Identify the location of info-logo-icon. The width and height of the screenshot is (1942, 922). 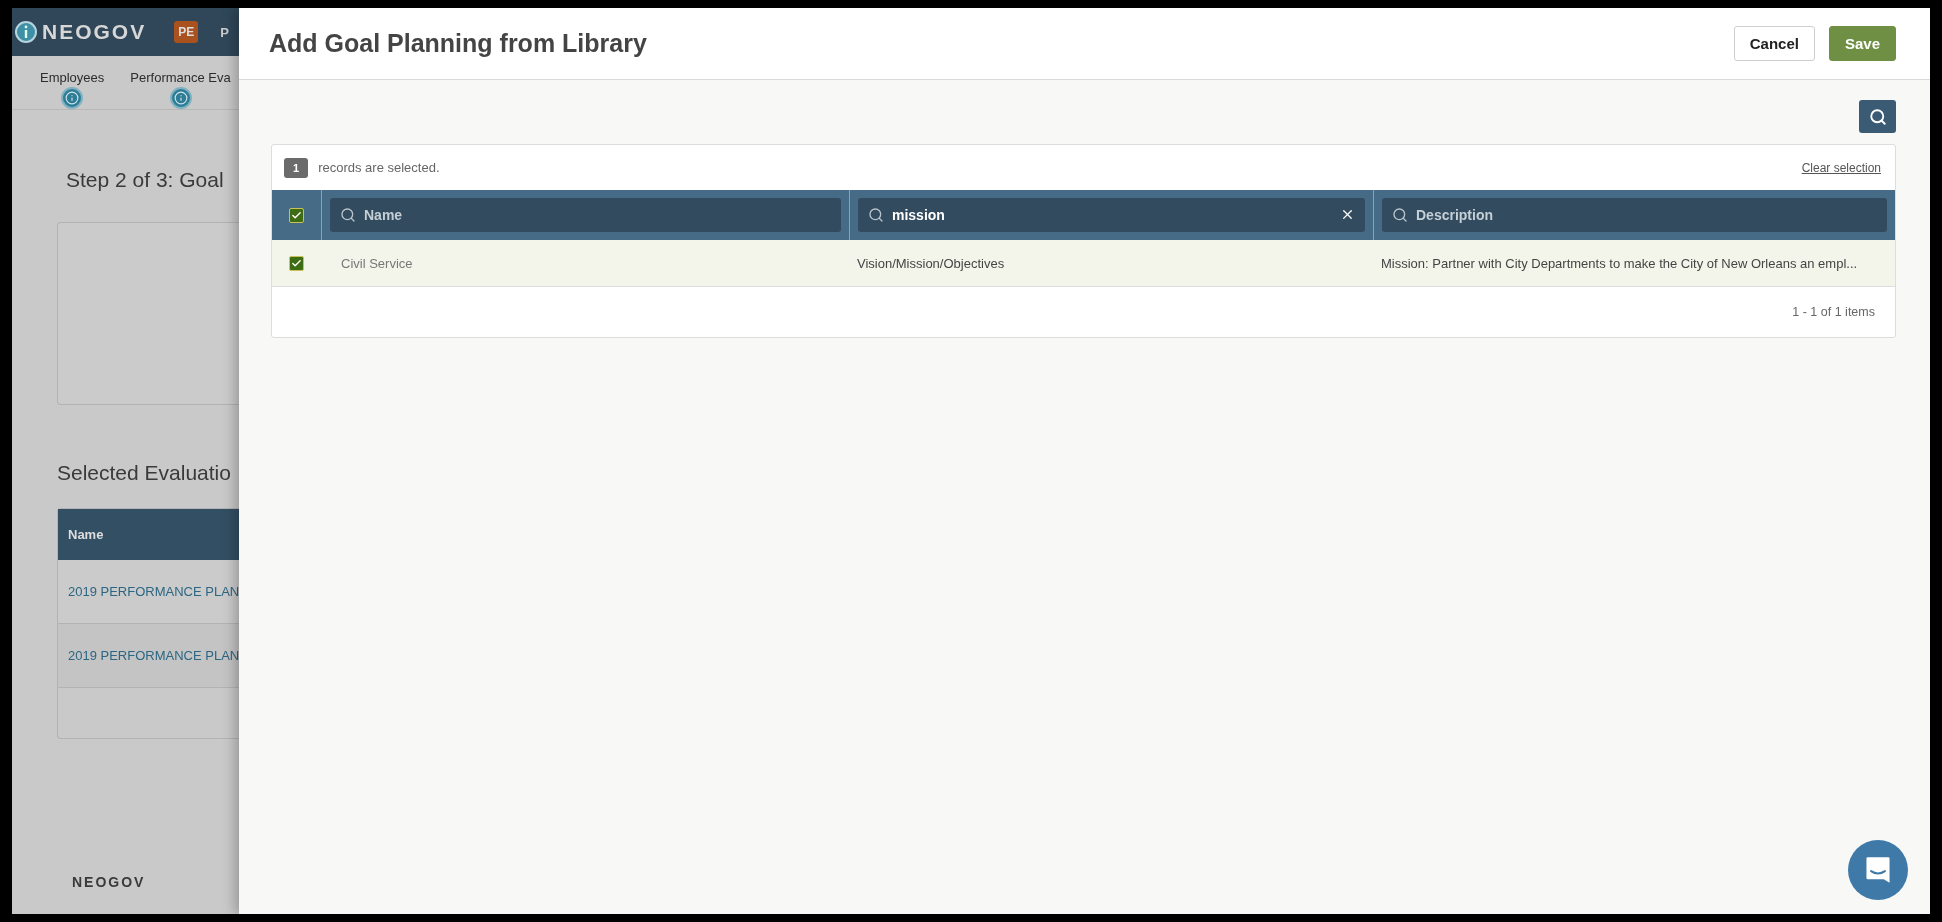
(26, 32).